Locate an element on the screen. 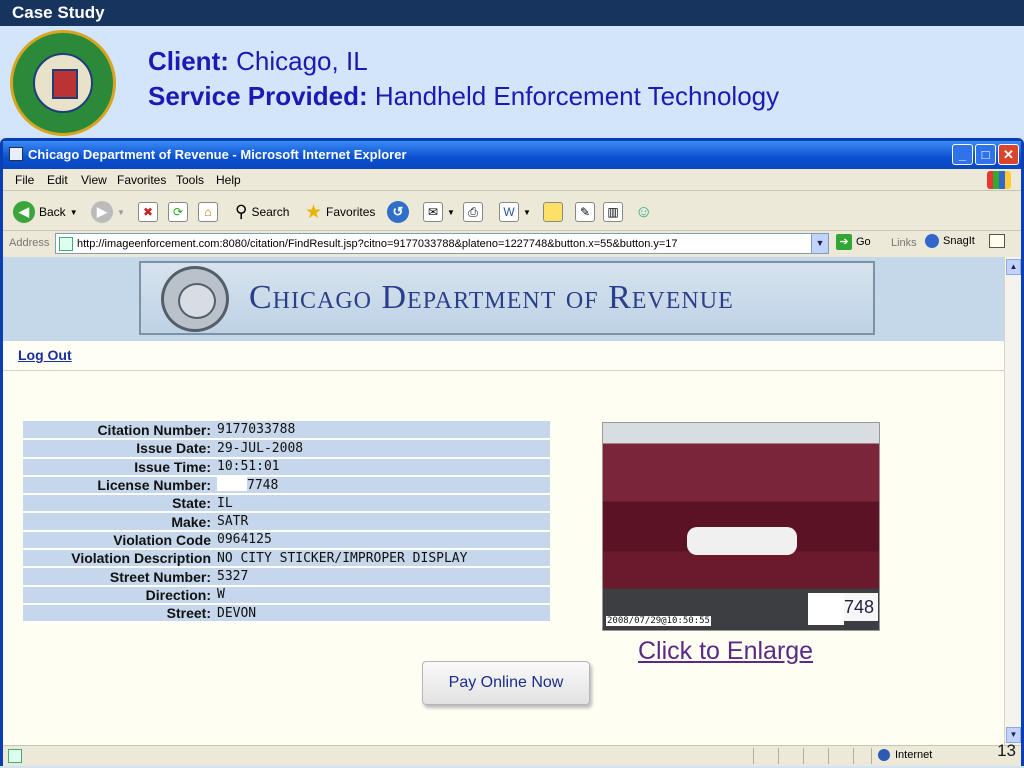 The height and width of the screenshot is (768, 1024). back-arrow-icon: ◀ is located at coordinates (24, 212).